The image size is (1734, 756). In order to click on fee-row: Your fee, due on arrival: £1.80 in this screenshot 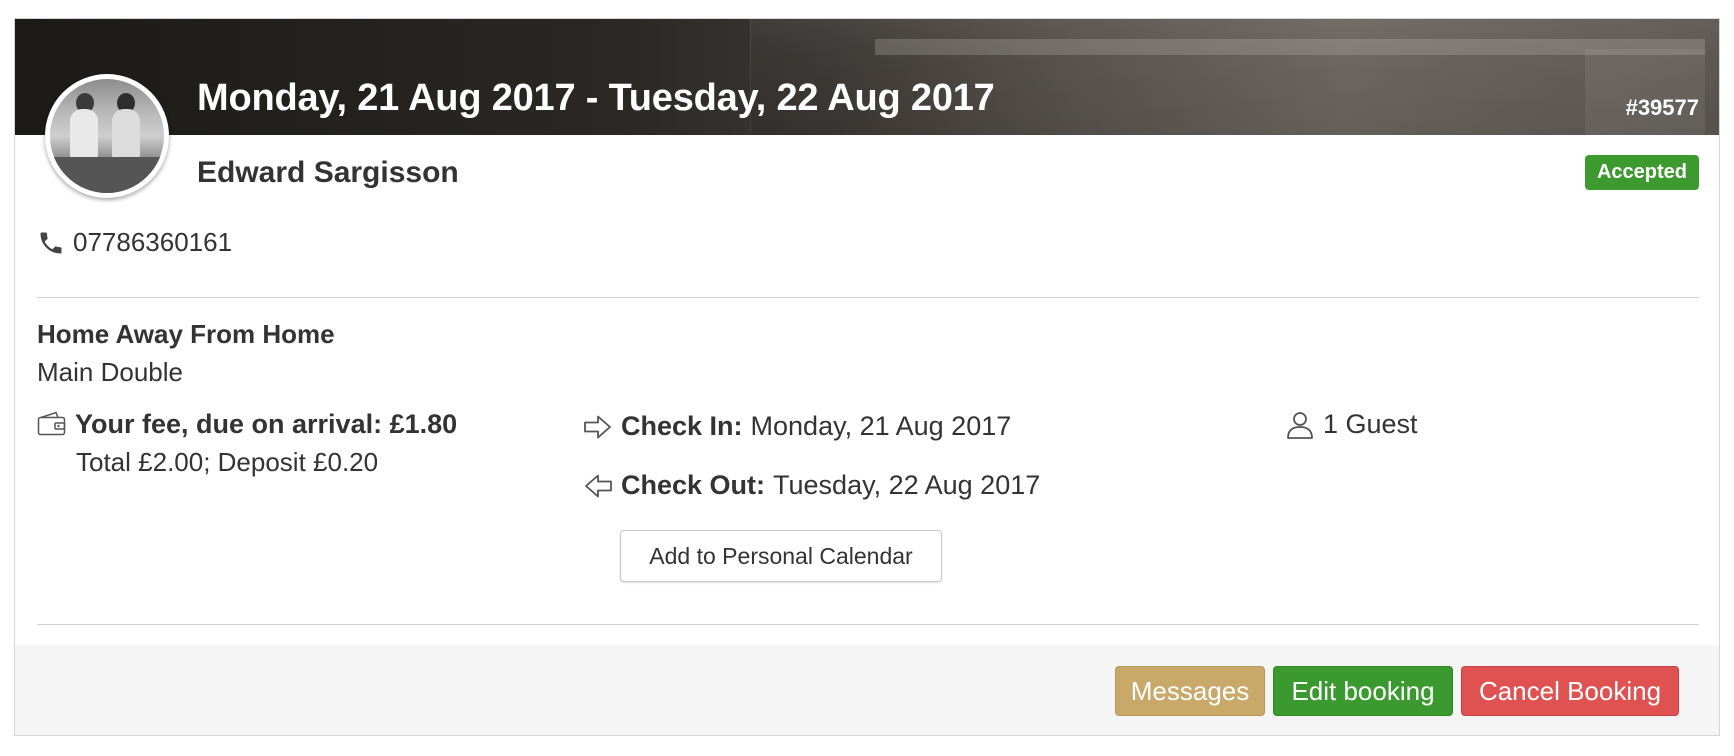, I will do `click(247, 424)`.